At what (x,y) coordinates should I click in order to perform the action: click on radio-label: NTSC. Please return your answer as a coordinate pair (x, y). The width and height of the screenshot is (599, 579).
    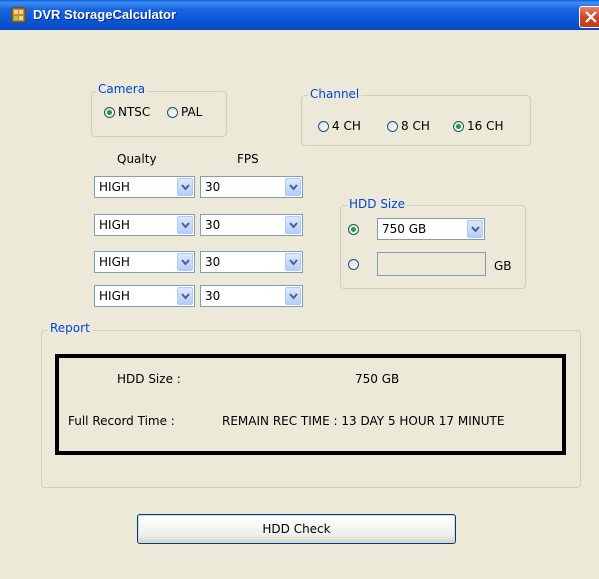
    Looking at the image, I should click on (134, 112).